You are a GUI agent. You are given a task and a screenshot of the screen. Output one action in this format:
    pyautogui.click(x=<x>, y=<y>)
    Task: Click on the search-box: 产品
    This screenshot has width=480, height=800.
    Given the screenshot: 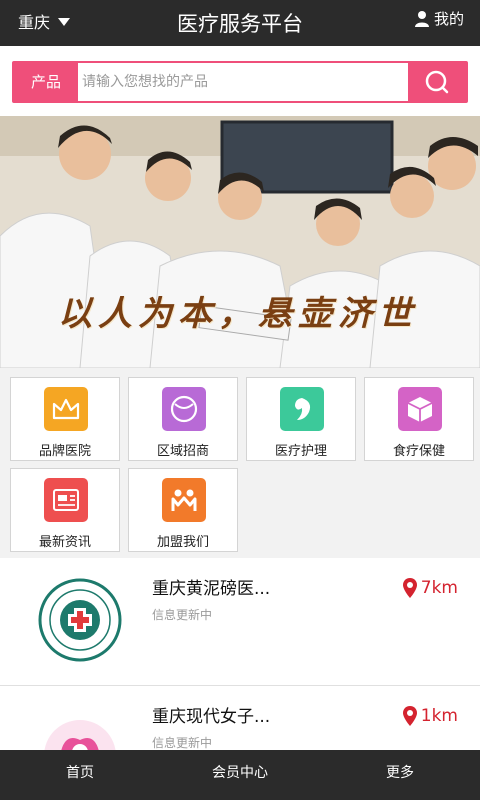 What is the action you would take?
    pyautogui.click(x=240, y=82)
    